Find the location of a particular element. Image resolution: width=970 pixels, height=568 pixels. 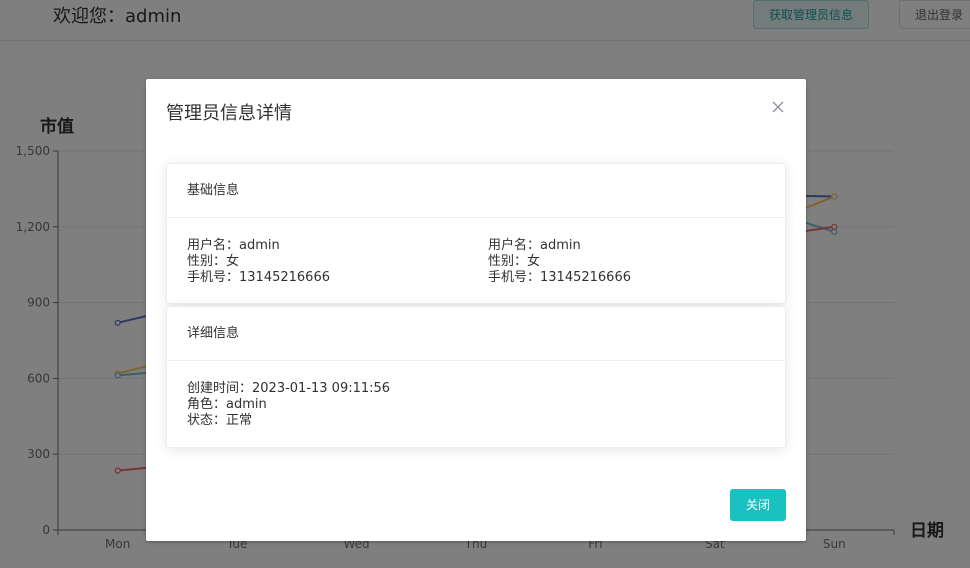

dialog-title: 管理员信息详情 is located at coordinates (229, 113).